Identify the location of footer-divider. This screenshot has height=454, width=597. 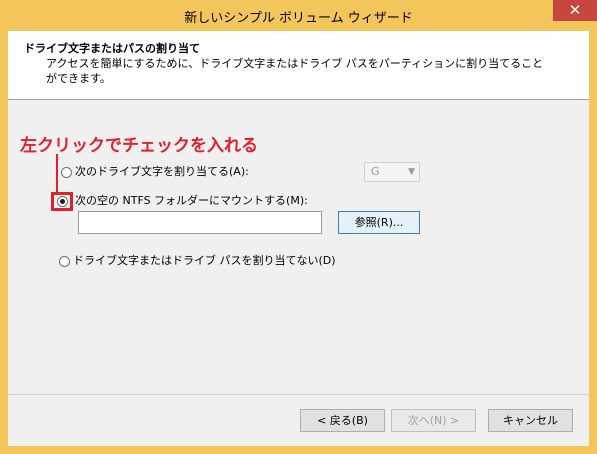
(298, 394).